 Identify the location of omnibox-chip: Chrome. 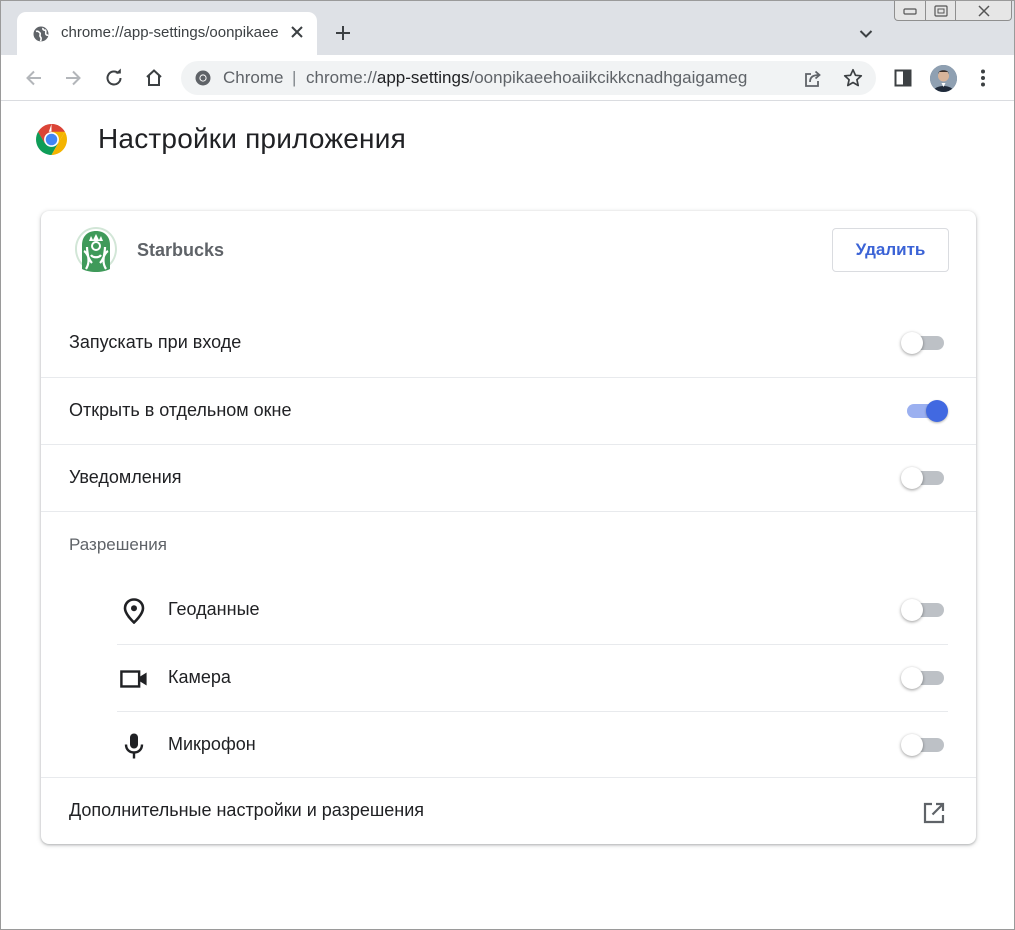
(253, 77).